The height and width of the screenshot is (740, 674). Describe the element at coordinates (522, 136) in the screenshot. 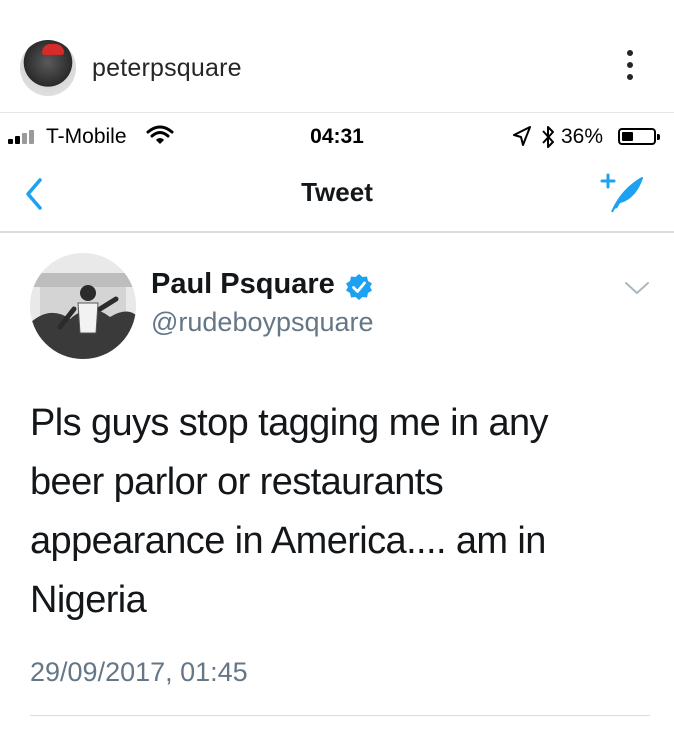

I see `location-arrow-icon` at that location.